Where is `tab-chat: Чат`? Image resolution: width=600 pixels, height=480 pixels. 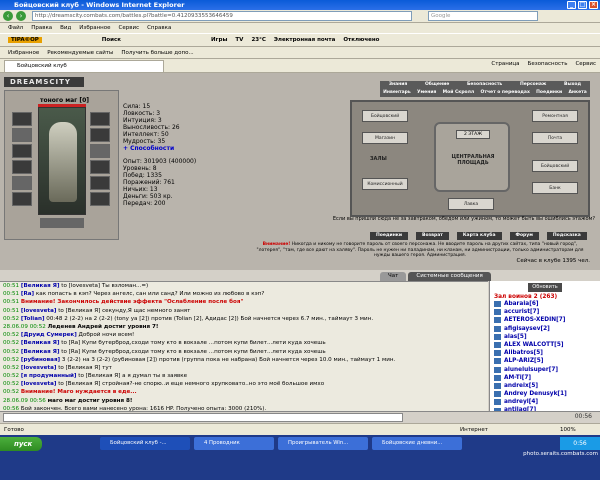 tab-chat: Чат is located at coordinates (393, 276).